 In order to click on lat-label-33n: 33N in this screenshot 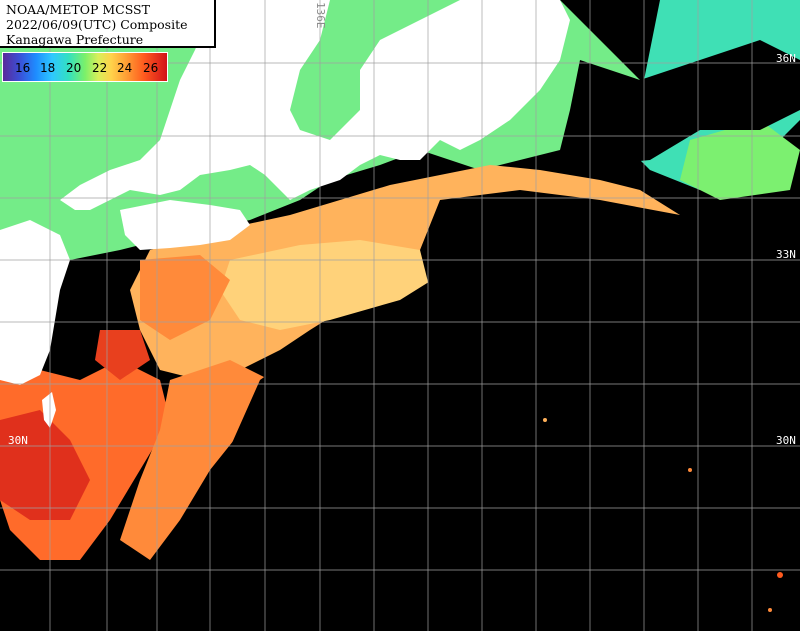, I will do `click(786, 254)`.